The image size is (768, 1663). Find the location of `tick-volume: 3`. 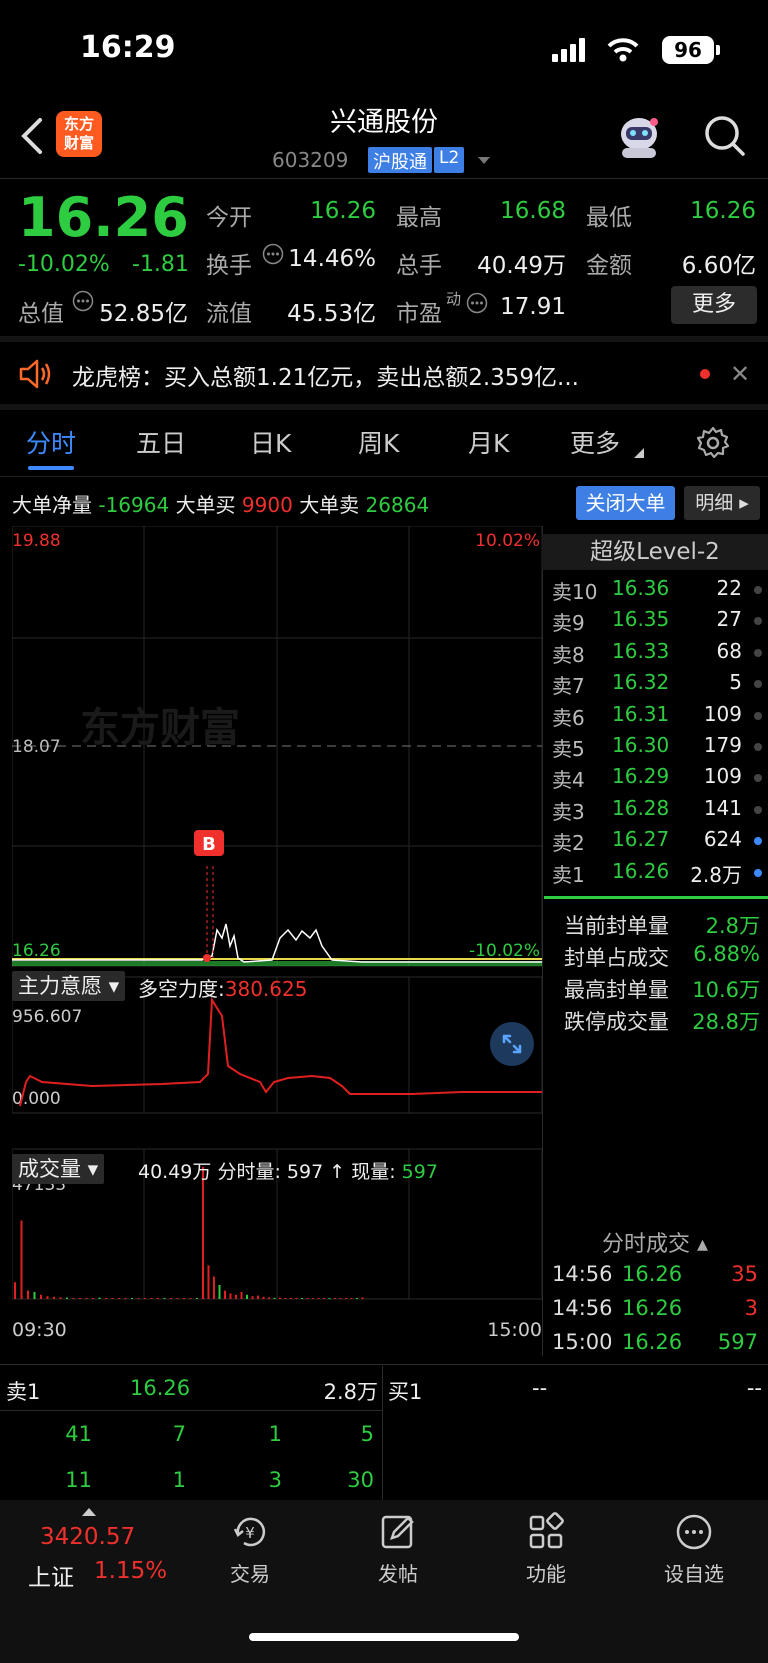

tick-volume: 3 is located at coordinates (751, 1308).